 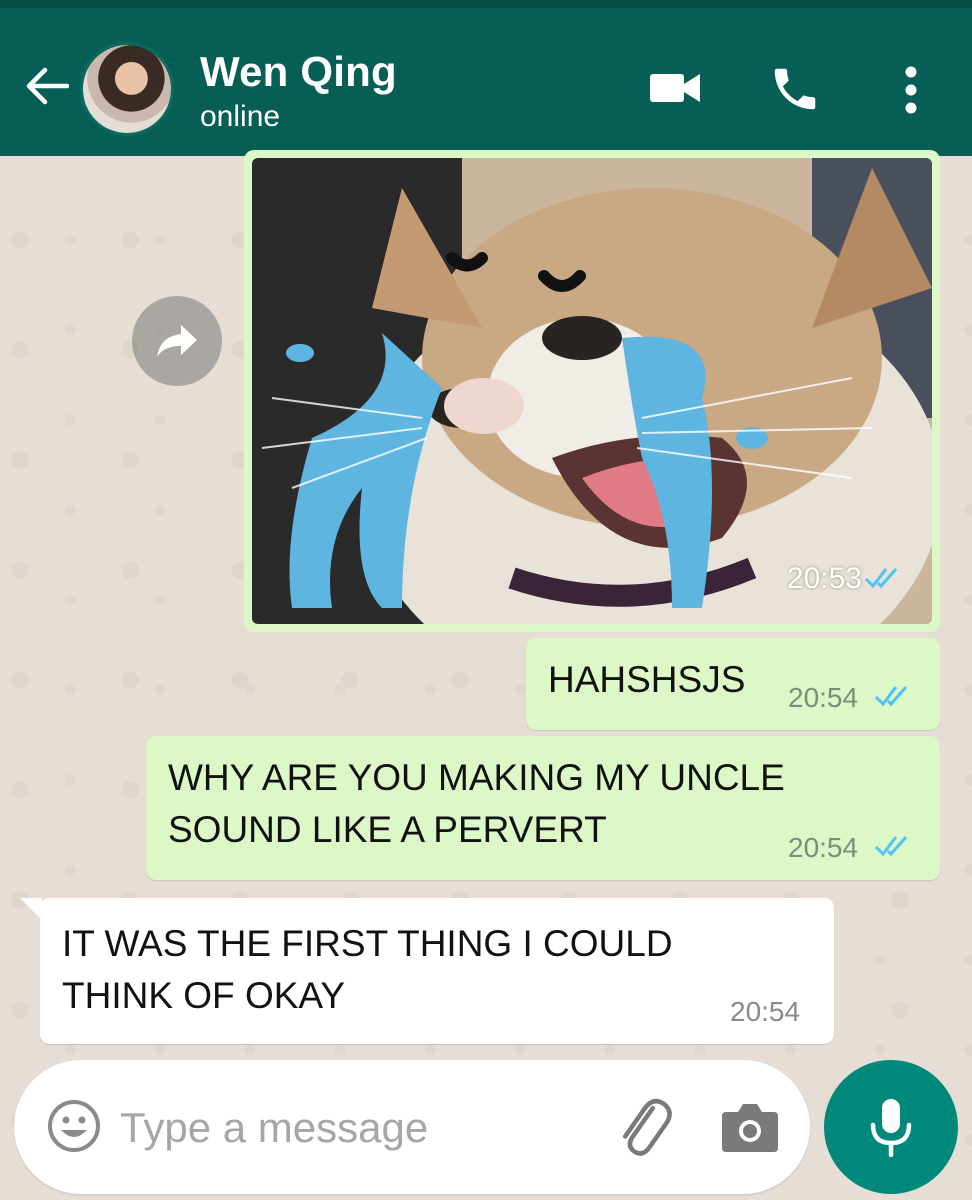 I want to click on message-time: 20:53, so click(x=824, y=578).